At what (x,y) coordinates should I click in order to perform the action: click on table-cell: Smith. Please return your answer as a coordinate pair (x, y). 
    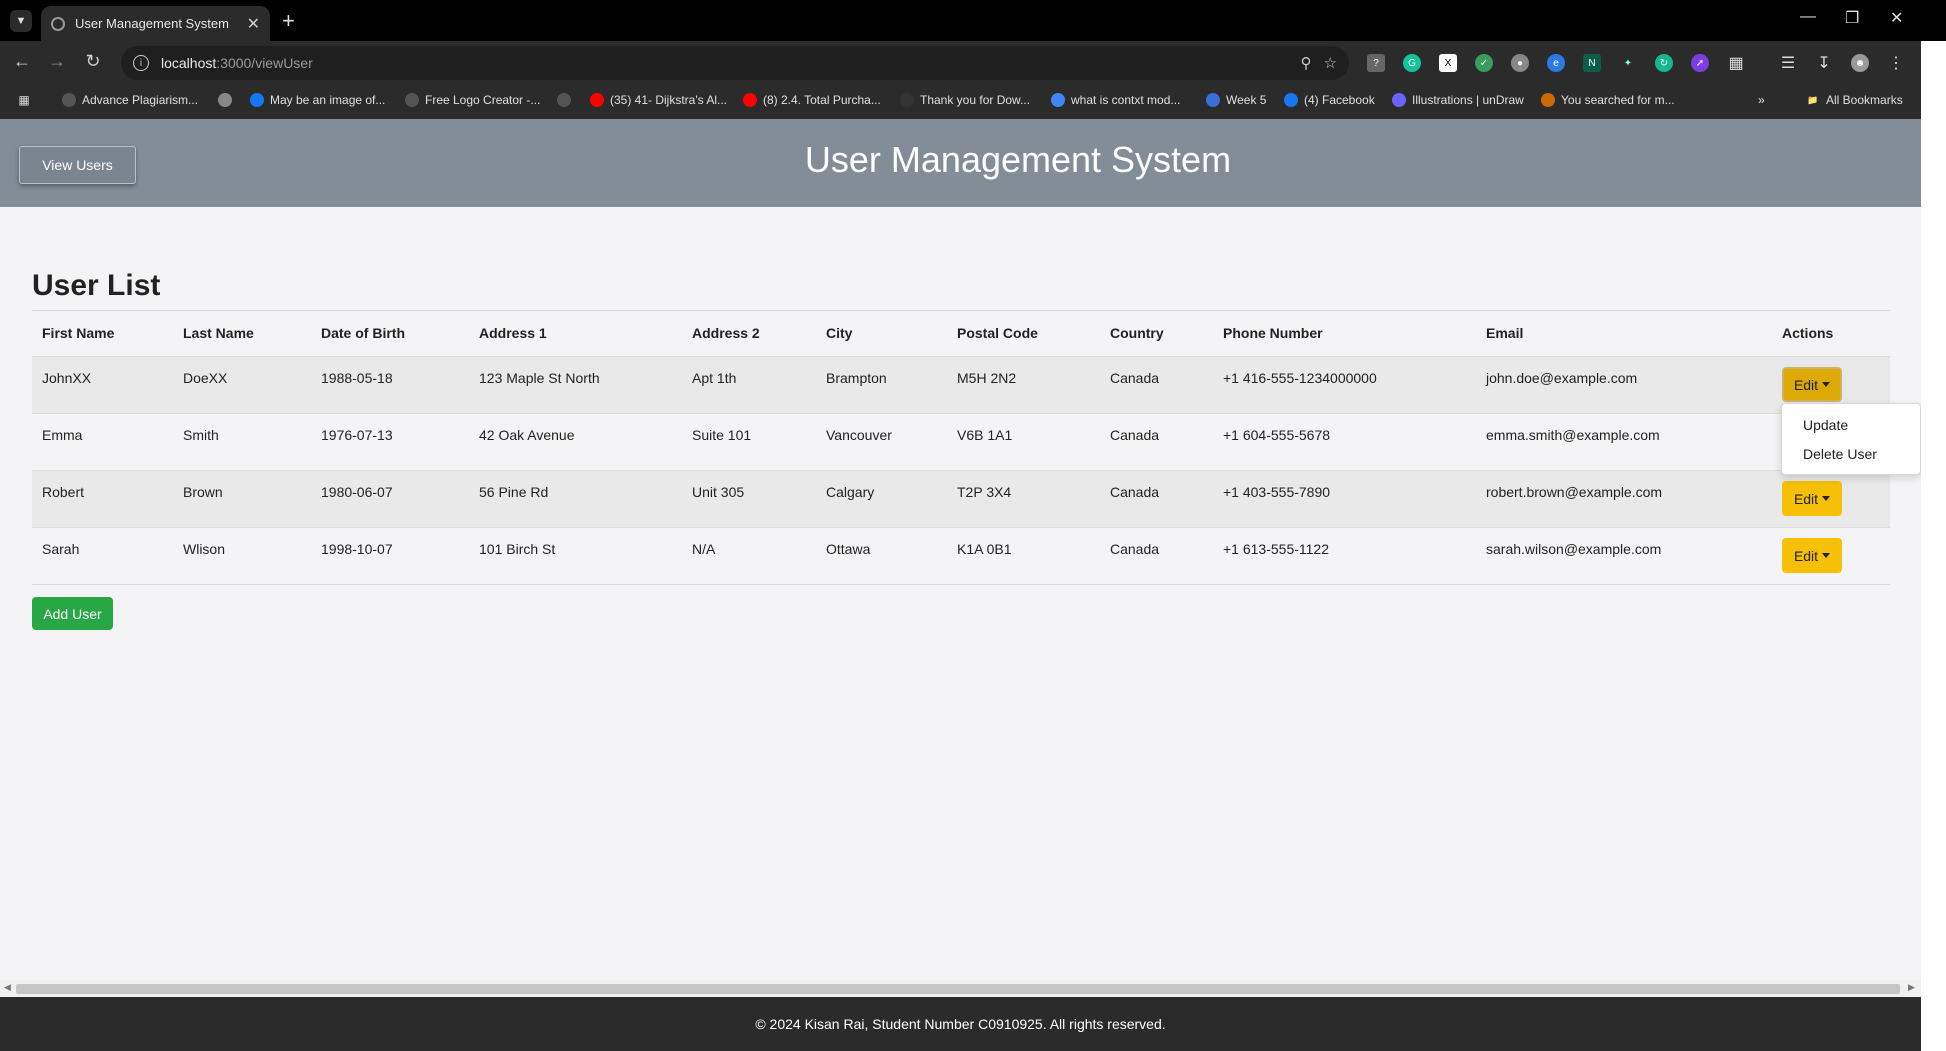
    Looking at the image, I should click on (201, 435).